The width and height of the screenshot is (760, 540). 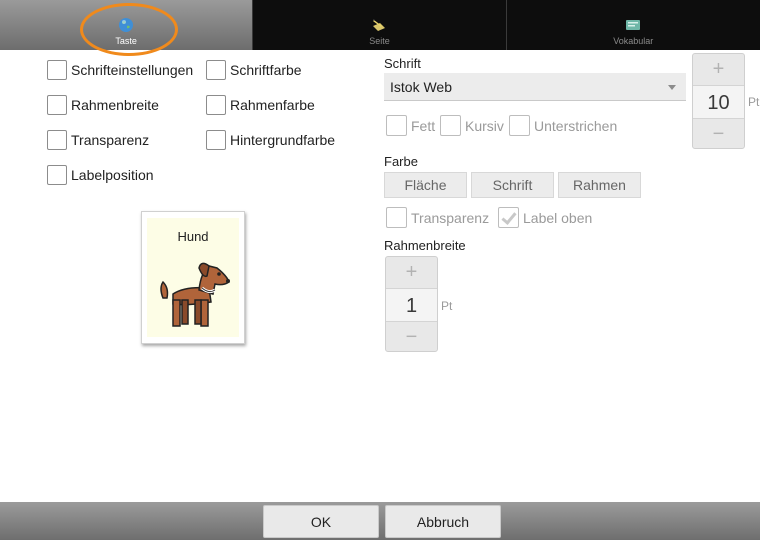 I want to click on dropdown-arrow-icon, so click(x=672, y=87).